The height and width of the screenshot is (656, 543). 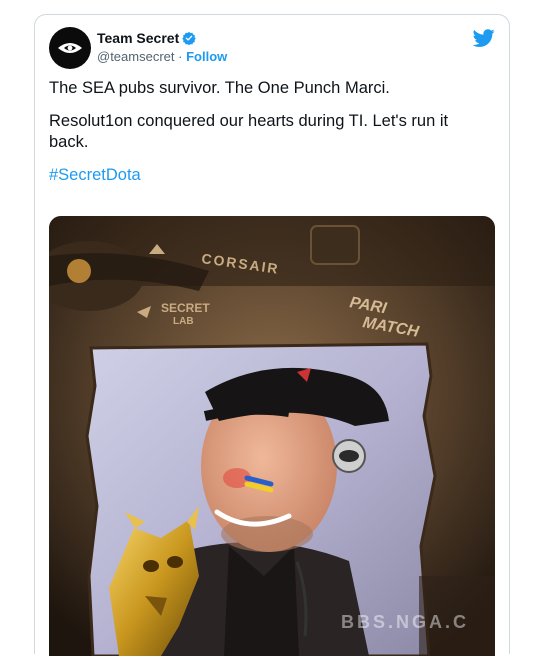 I want to click on display-name: Team Secret, so click(x=138, y=38).